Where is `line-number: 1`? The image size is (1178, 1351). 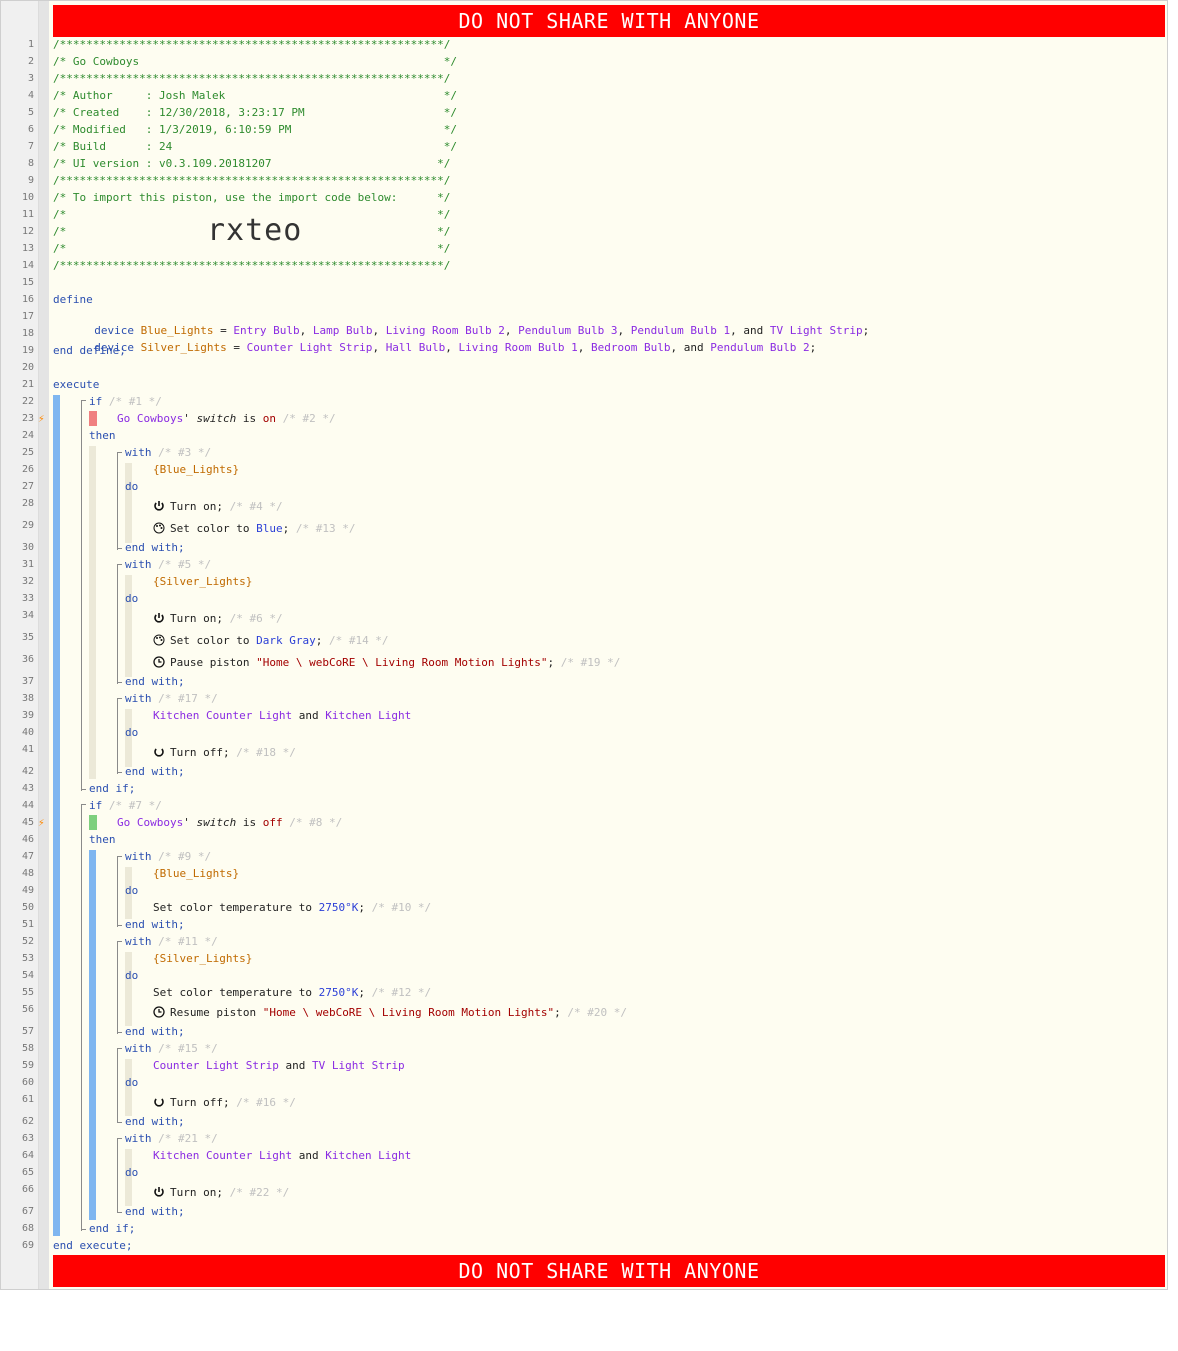 line-number: 1 is located at coordinates (30, 44).